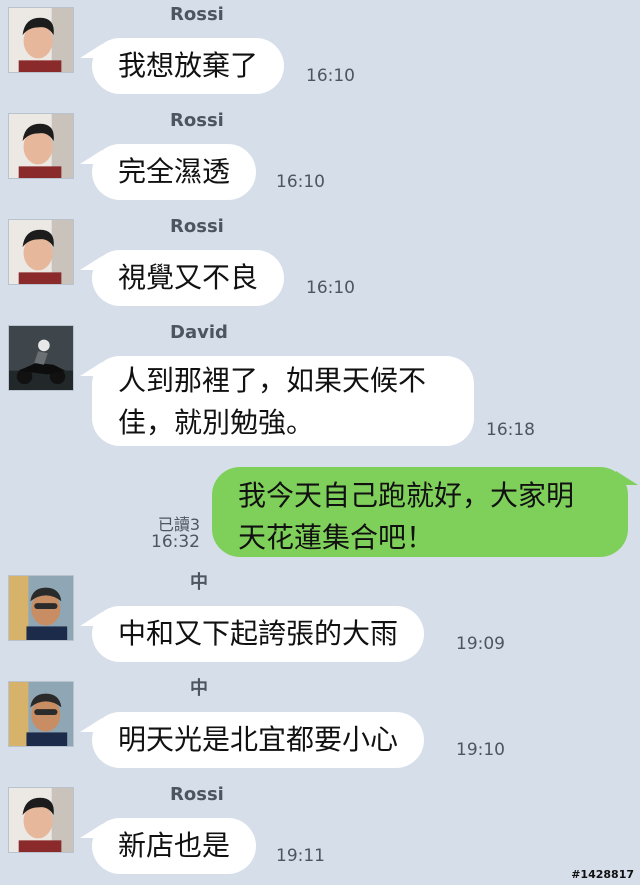 Image resolution: width=640 pixels, height=885 pixels. Describe the element at coordinates (199, 332) in the screenshot. I see `sender-name: David` at that location.